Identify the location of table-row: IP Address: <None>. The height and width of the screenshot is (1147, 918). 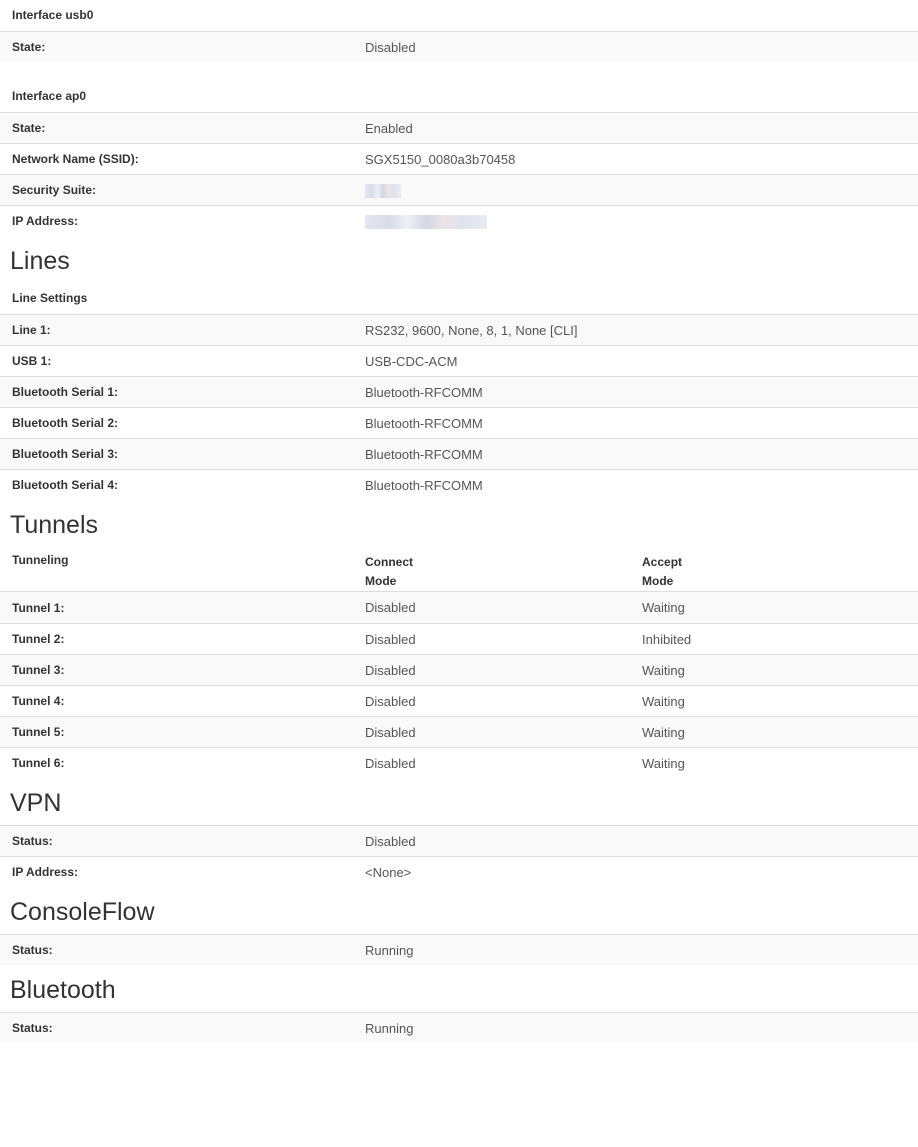
(459, 871).